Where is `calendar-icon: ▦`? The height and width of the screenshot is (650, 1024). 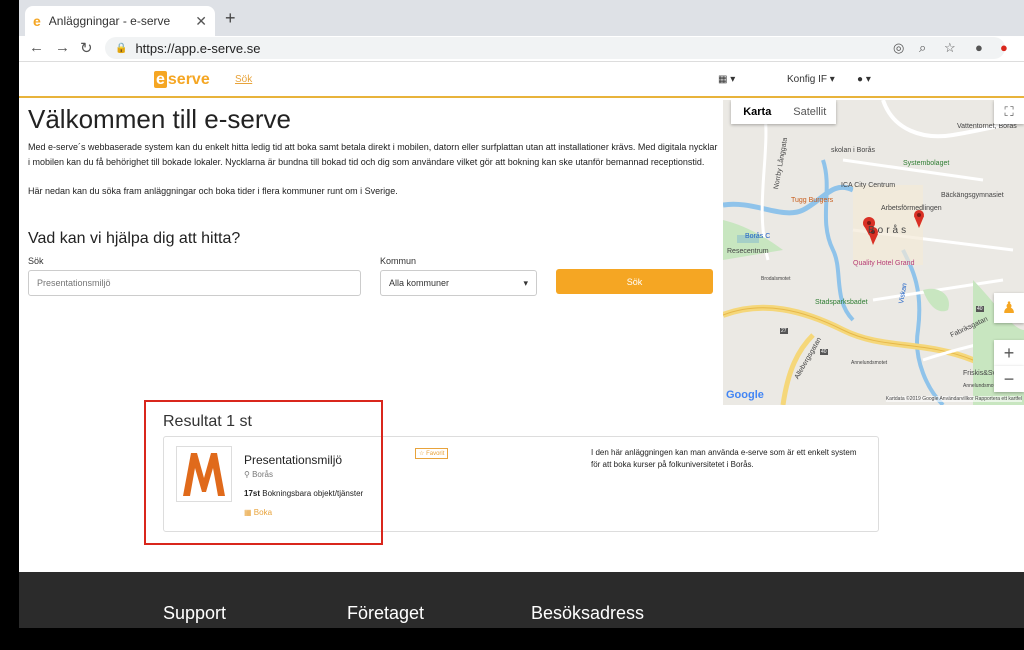 calendar-icon: ▦ is located at coordinates (723, 79).